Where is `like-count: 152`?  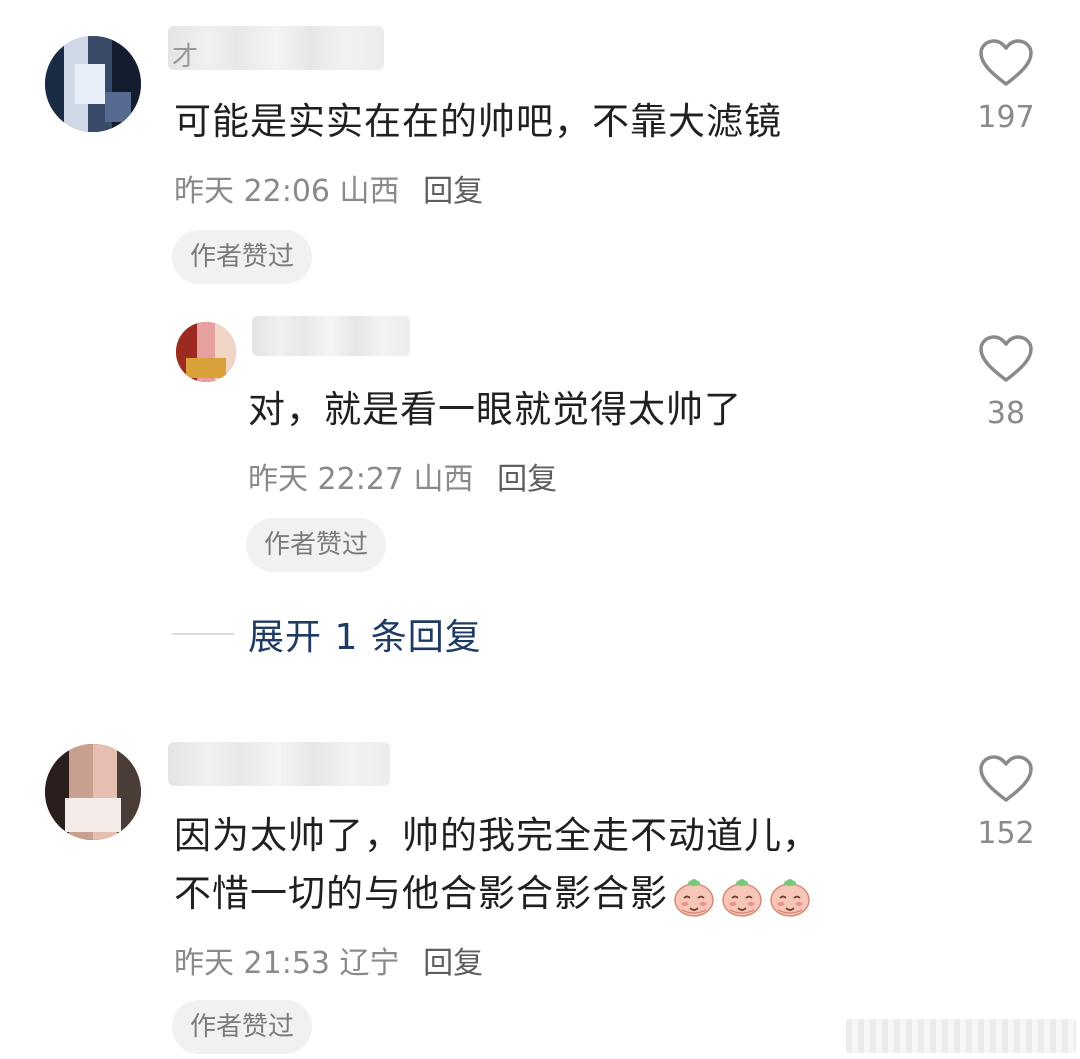
like-count: 152 is located at coordinates (1006, 833).